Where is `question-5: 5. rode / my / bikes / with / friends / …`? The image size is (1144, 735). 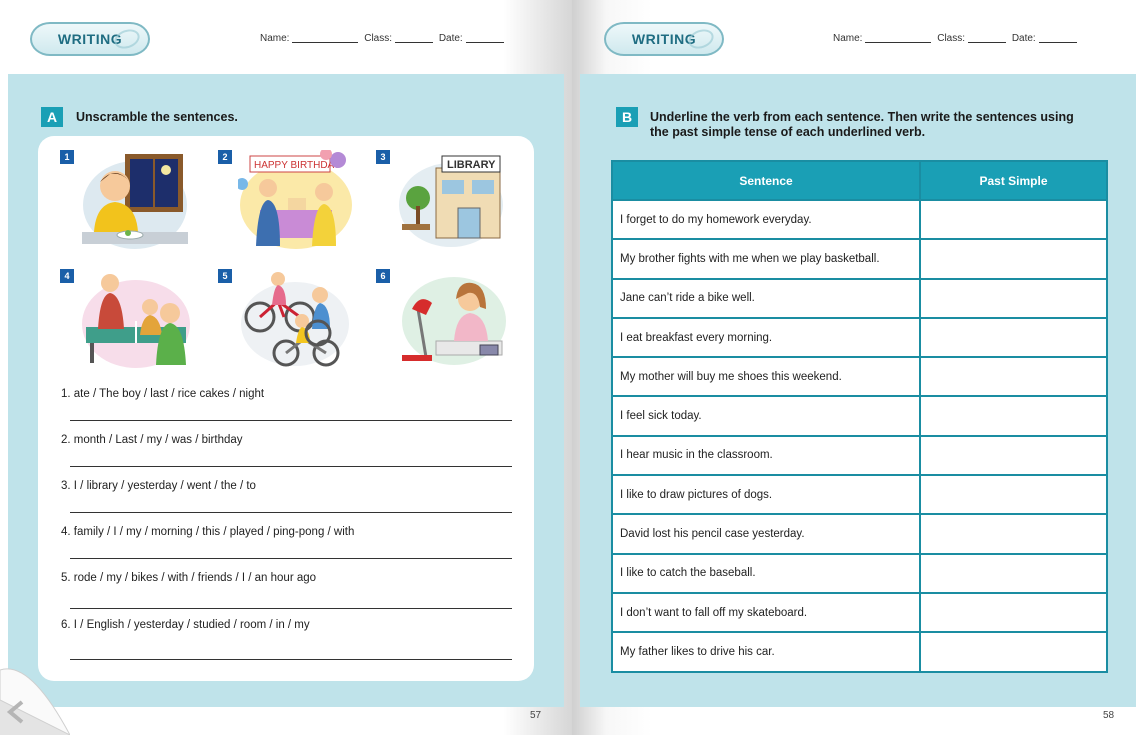
question-5: 5. rode / my / bikes / with / friends / … is located at coordinates (189, 578).